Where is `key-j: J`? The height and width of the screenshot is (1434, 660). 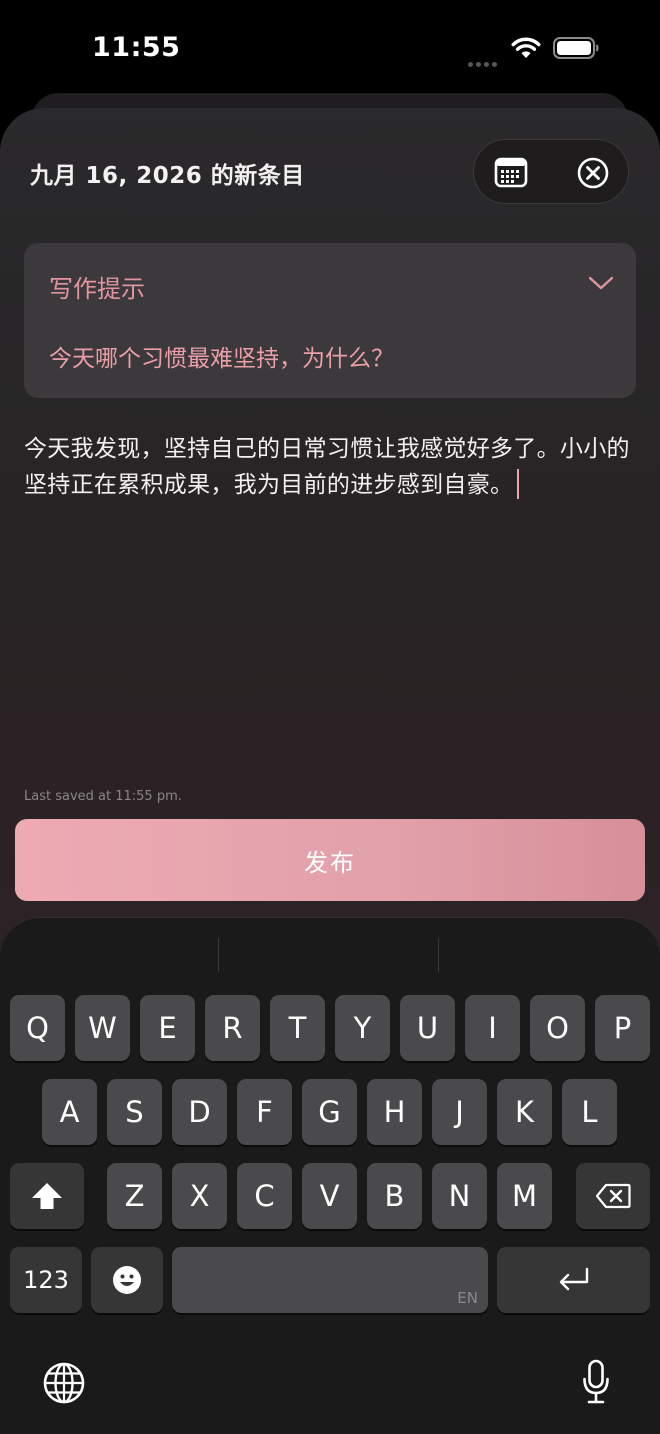
key-j: J is located at coordinates (459, 1112).